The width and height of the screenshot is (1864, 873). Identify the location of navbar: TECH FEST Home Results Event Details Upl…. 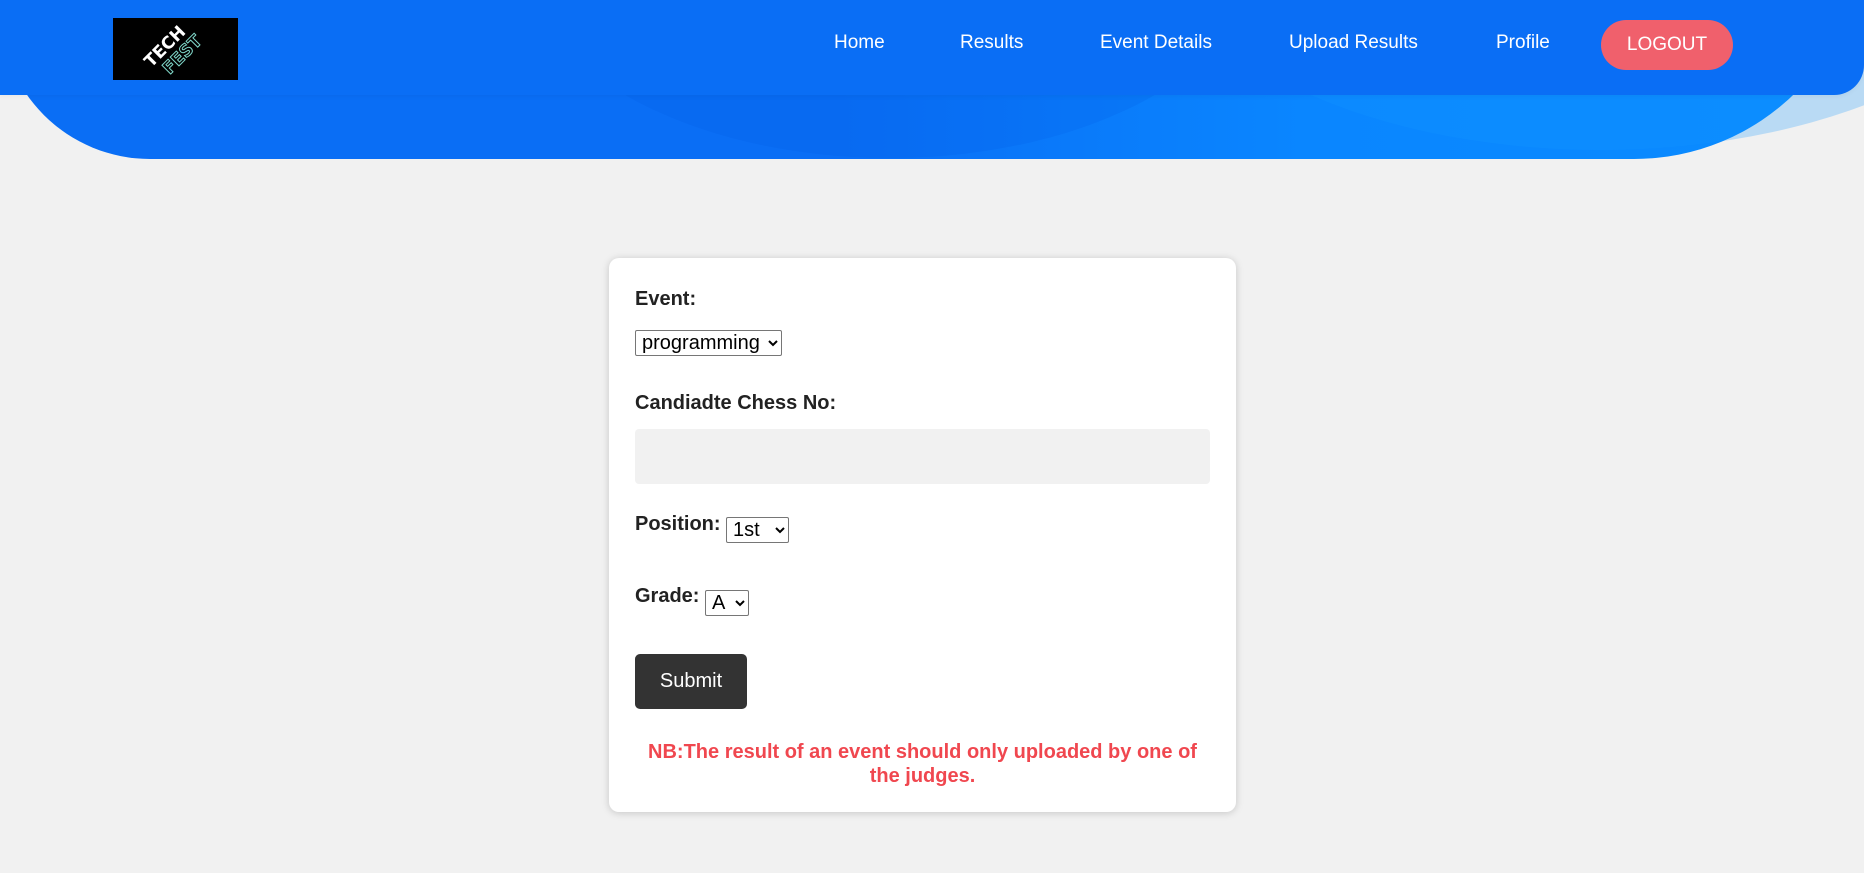
(932, 47).